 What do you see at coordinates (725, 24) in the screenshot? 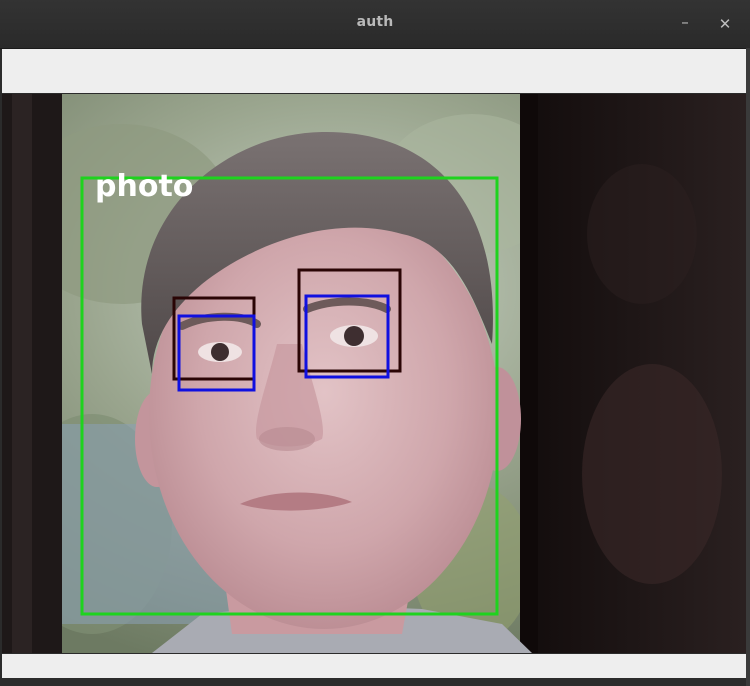
I see `close-button: ✕` at bounding box center [725, 24].